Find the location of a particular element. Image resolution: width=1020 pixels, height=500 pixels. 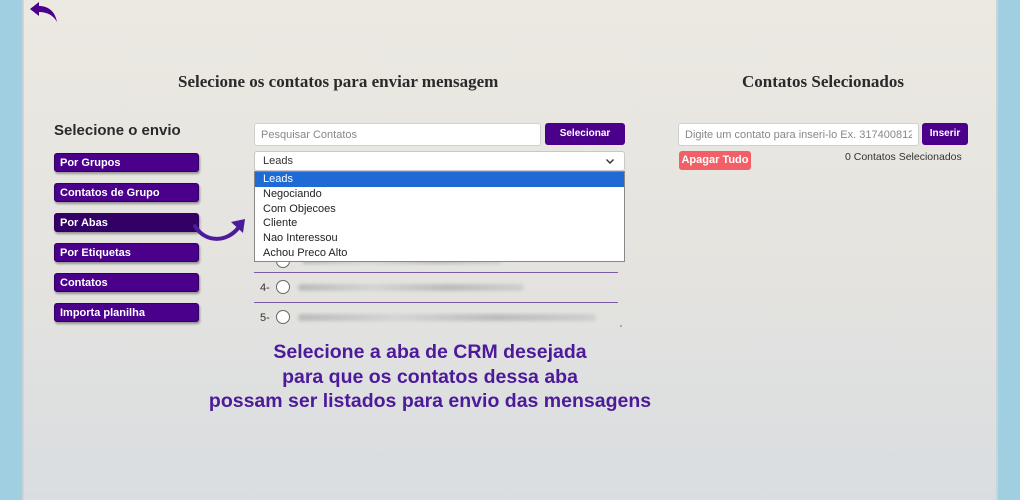

insert-button: Inserir is located at coordinates (945, 134).